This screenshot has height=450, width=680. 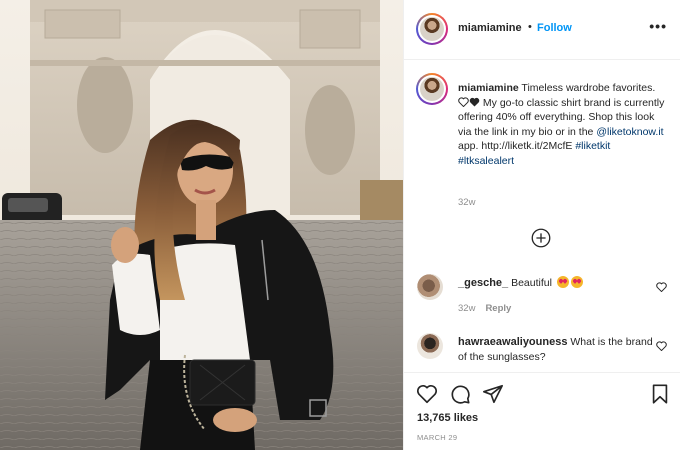 I want to click on post-header: miamiamine • Follow •••, so click(x=542, y=30).